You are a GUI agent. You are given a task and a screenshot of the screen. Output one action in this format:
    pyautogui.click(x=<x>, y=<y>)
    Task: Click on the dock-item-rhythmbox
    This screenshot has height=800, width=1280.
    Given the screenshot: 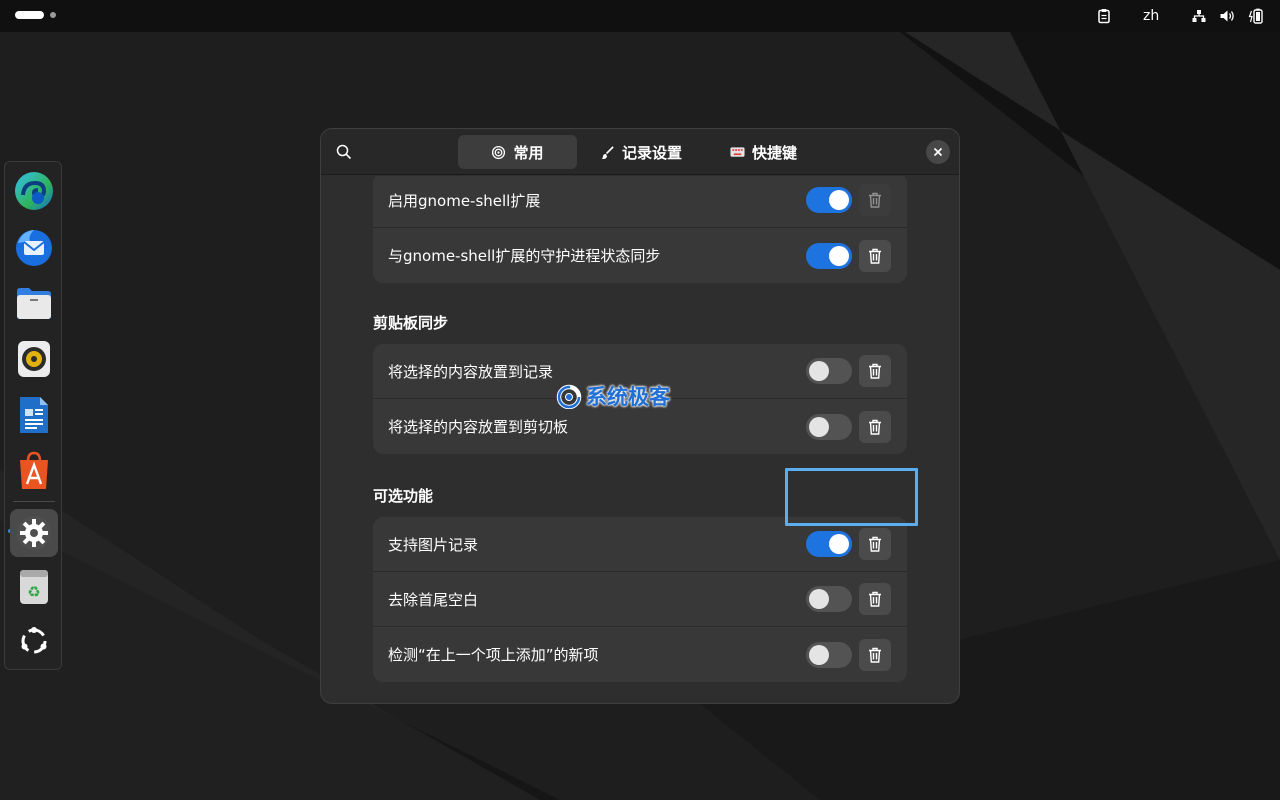 What is the action you would take?
    pyautogui.click(x=34, y=359)
    